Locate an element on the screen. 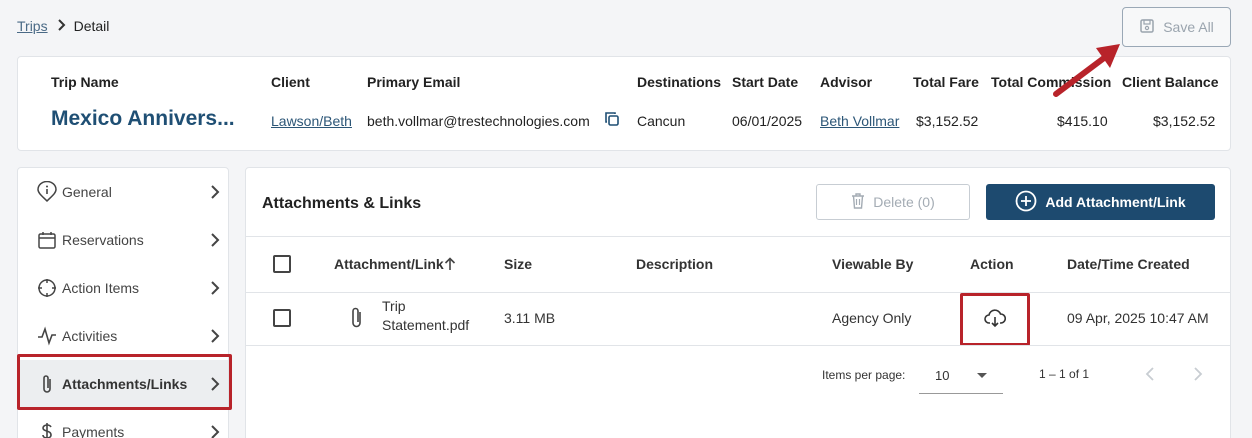  save-all-button: Save All is located at coordinates (1176, 27).